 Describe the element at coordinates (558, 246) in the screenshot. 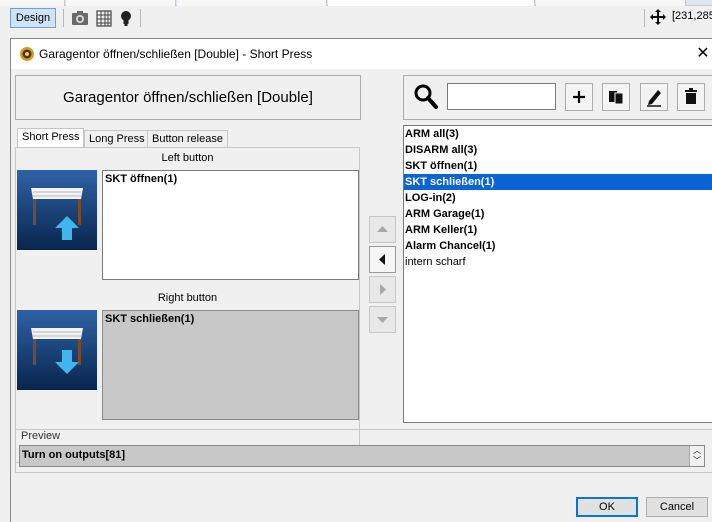

I see `mode-list-item: Alarm Chancel(1)` at that location.